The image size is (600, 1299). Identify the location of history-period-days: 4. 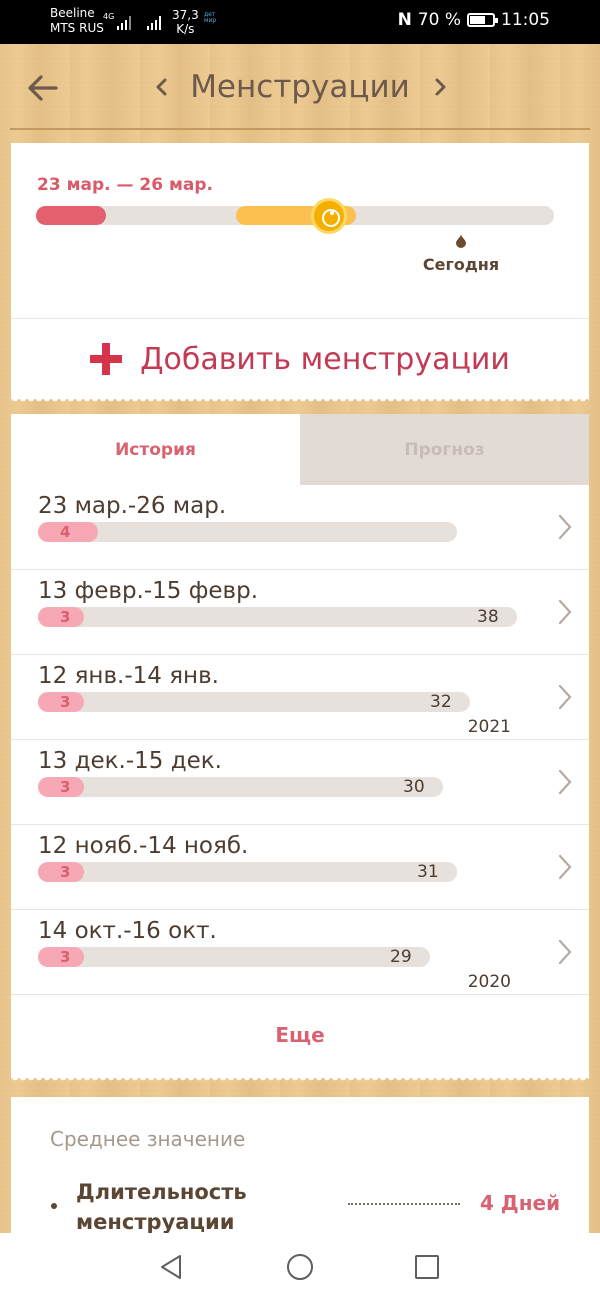
(68, 532).